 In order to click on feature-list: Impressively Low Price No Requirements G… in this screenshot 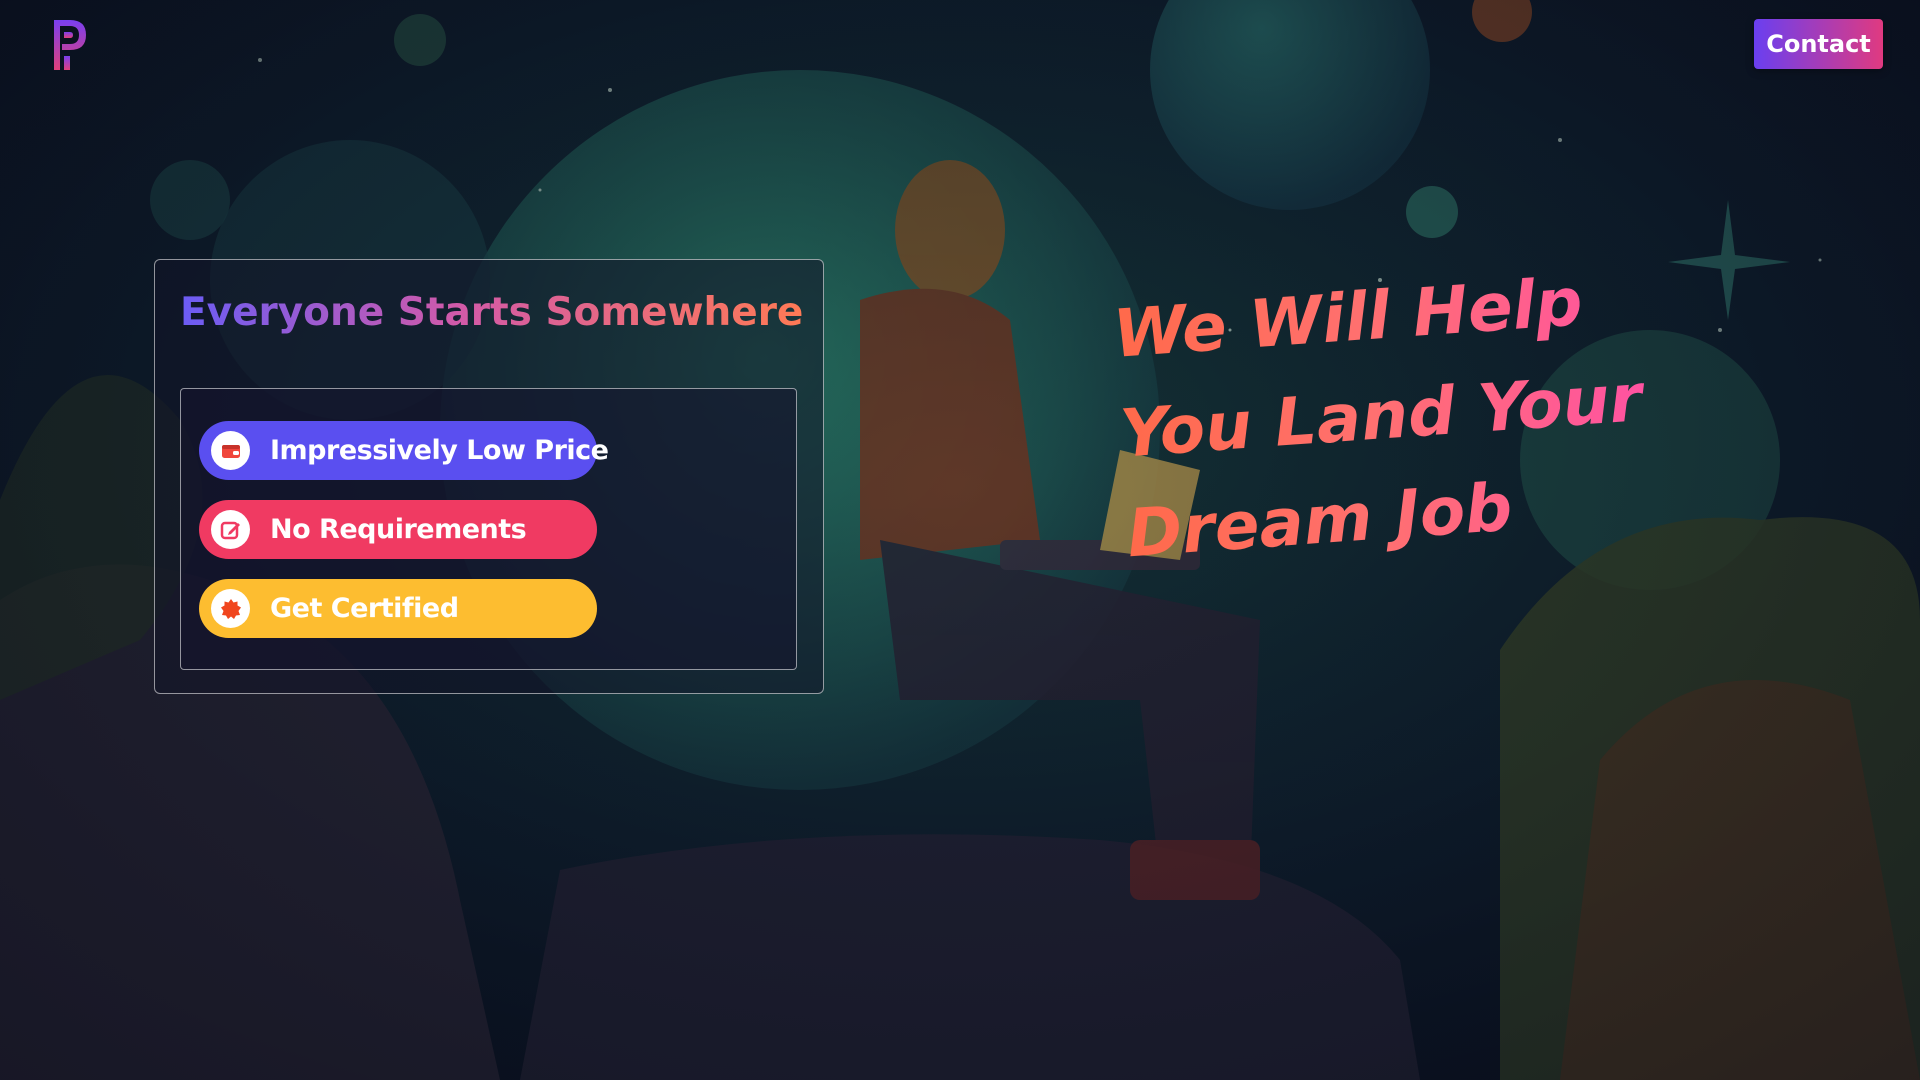, I will do `click(488, 529)`.